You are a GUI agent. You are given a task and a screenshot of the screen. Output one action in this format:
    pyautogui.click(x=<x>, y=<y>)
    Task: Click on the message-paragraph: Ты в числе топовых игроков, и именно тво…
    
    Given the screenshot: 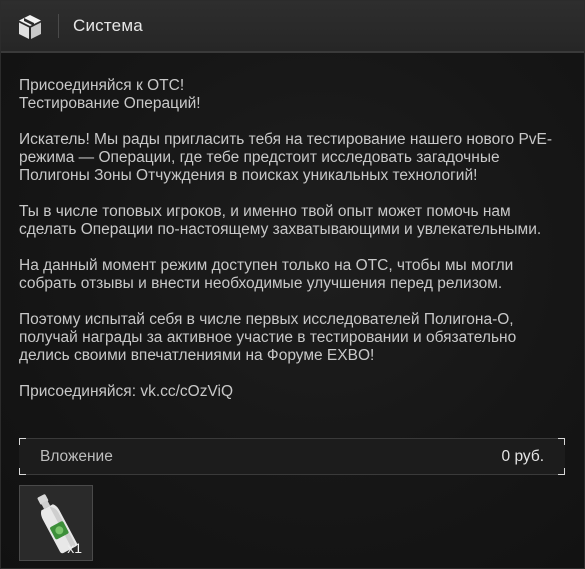 What is the action you would take?
    pyautogui.click(x=280, y=220)
    